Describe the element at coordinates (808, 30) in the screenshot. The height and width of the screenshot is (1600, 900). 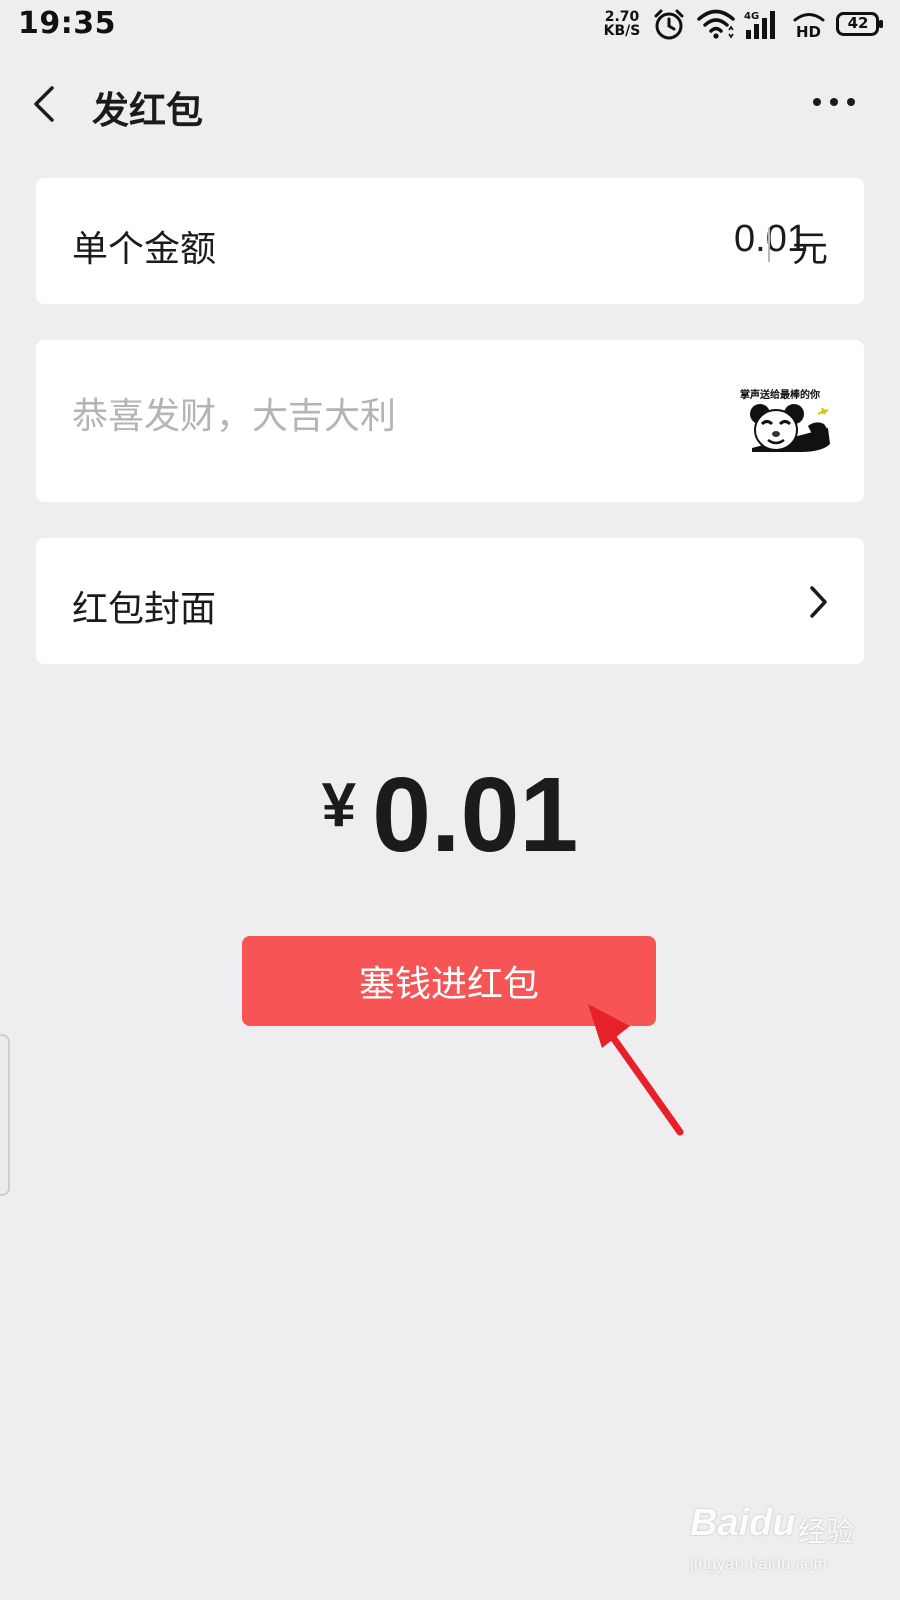
I see `hd-label: HD` at that location.